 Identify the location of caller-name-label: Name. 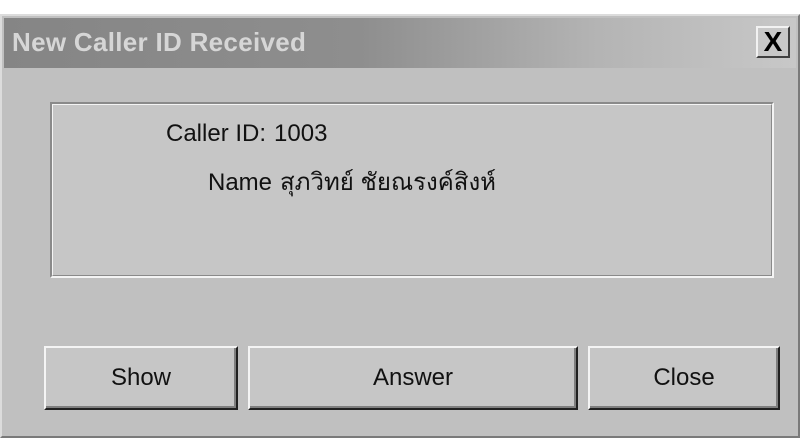
(240, 182).